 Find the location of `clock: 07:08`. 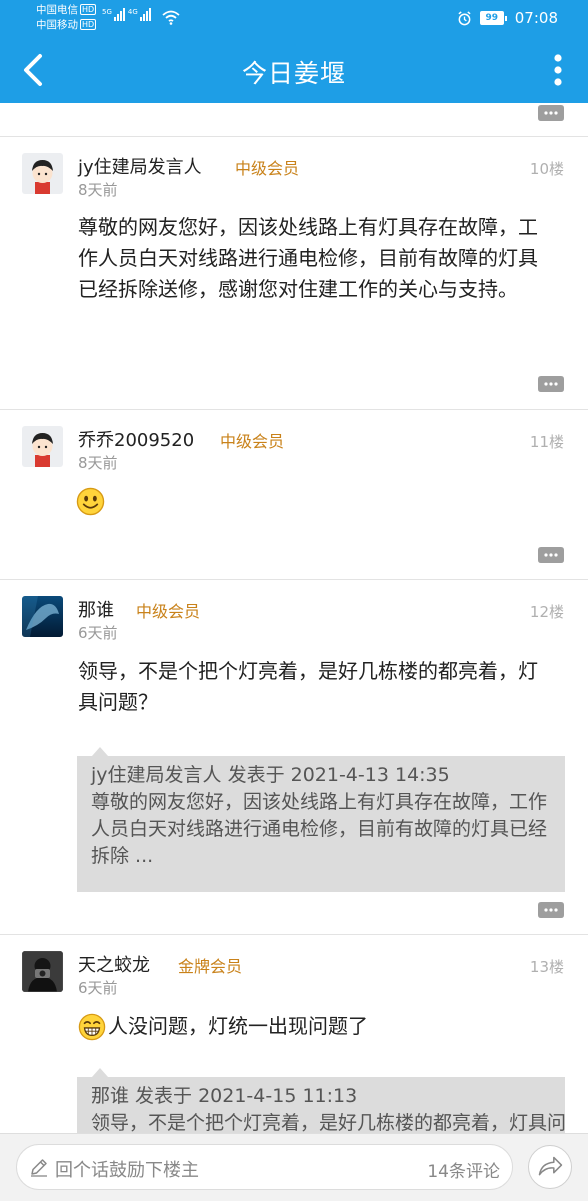

clock: 07:08 is located at coordinates (536, 18).